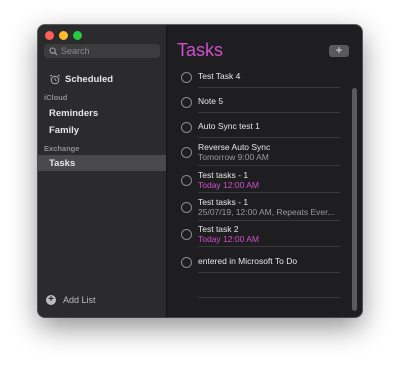 This screenshot has width=400, height=367. Describe the element at coordinates (89, 79) in the screenshot. I see `sidebar-item-label: Scheduled` at that location.